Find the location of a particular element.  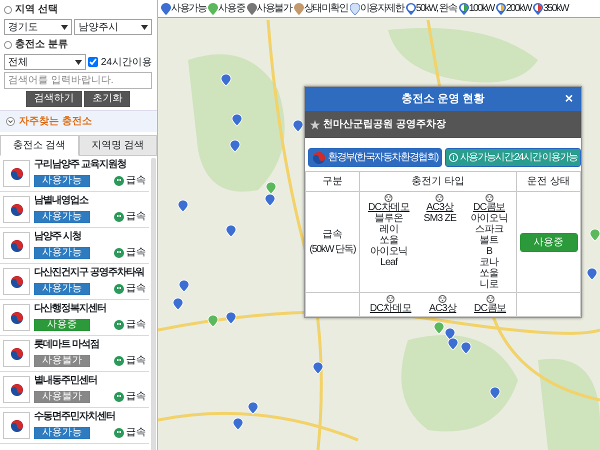

category-select: 전체 is located at coordinates (45, 62).